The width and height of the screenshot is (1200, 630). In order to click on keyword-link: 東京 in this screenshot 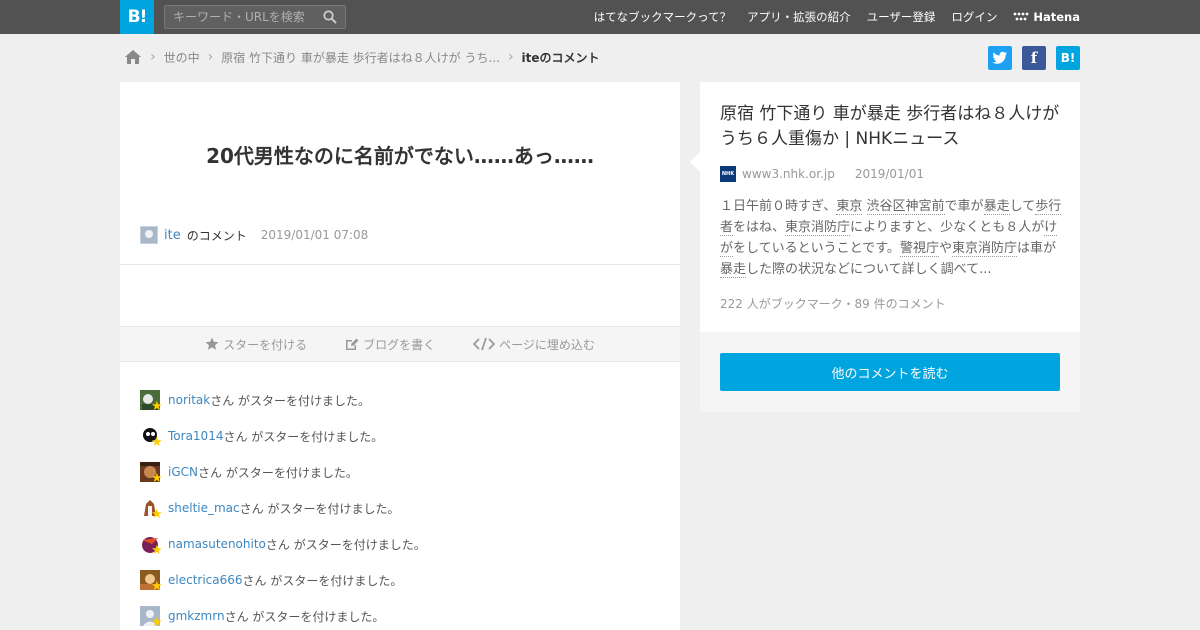, I will do `click(849, 207)`.